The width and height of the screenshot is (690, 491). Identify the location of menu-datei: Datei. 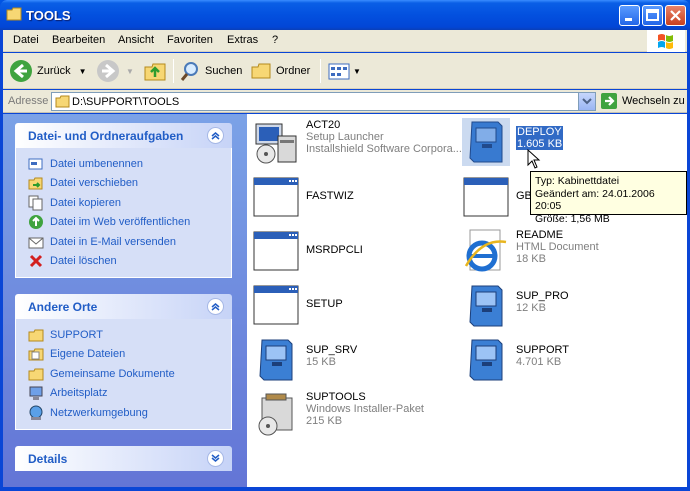
(26, 40).